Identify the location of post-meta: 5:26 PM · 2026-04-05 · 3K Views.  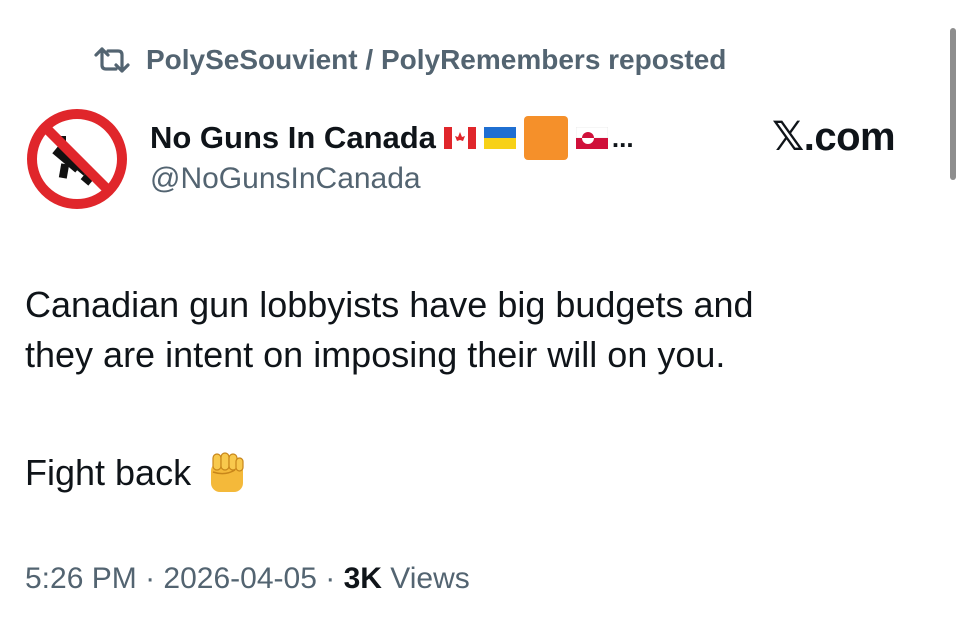
(247, 579).